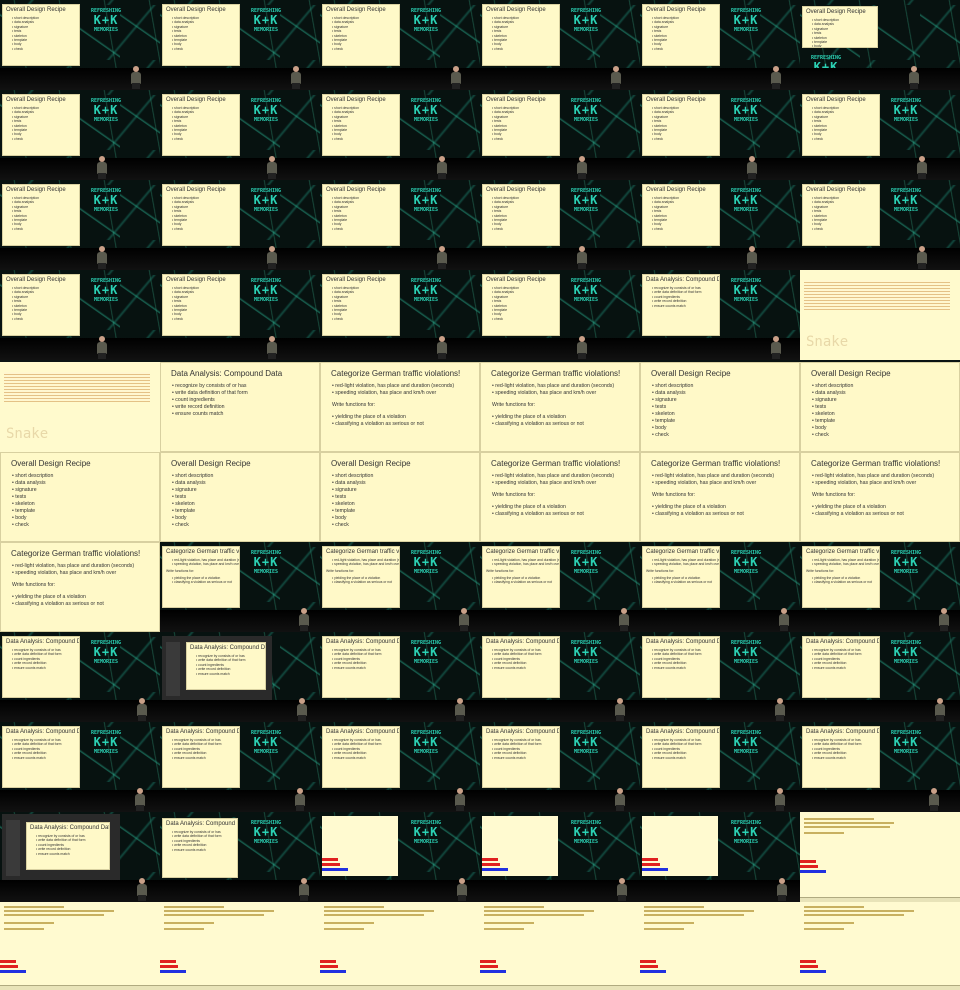 Image resolution: width=960 pixels, height=990 pixels. Describe the element at coordinates (746, 652) in the screenshot. I see `logo-mark: K+K` at that location.